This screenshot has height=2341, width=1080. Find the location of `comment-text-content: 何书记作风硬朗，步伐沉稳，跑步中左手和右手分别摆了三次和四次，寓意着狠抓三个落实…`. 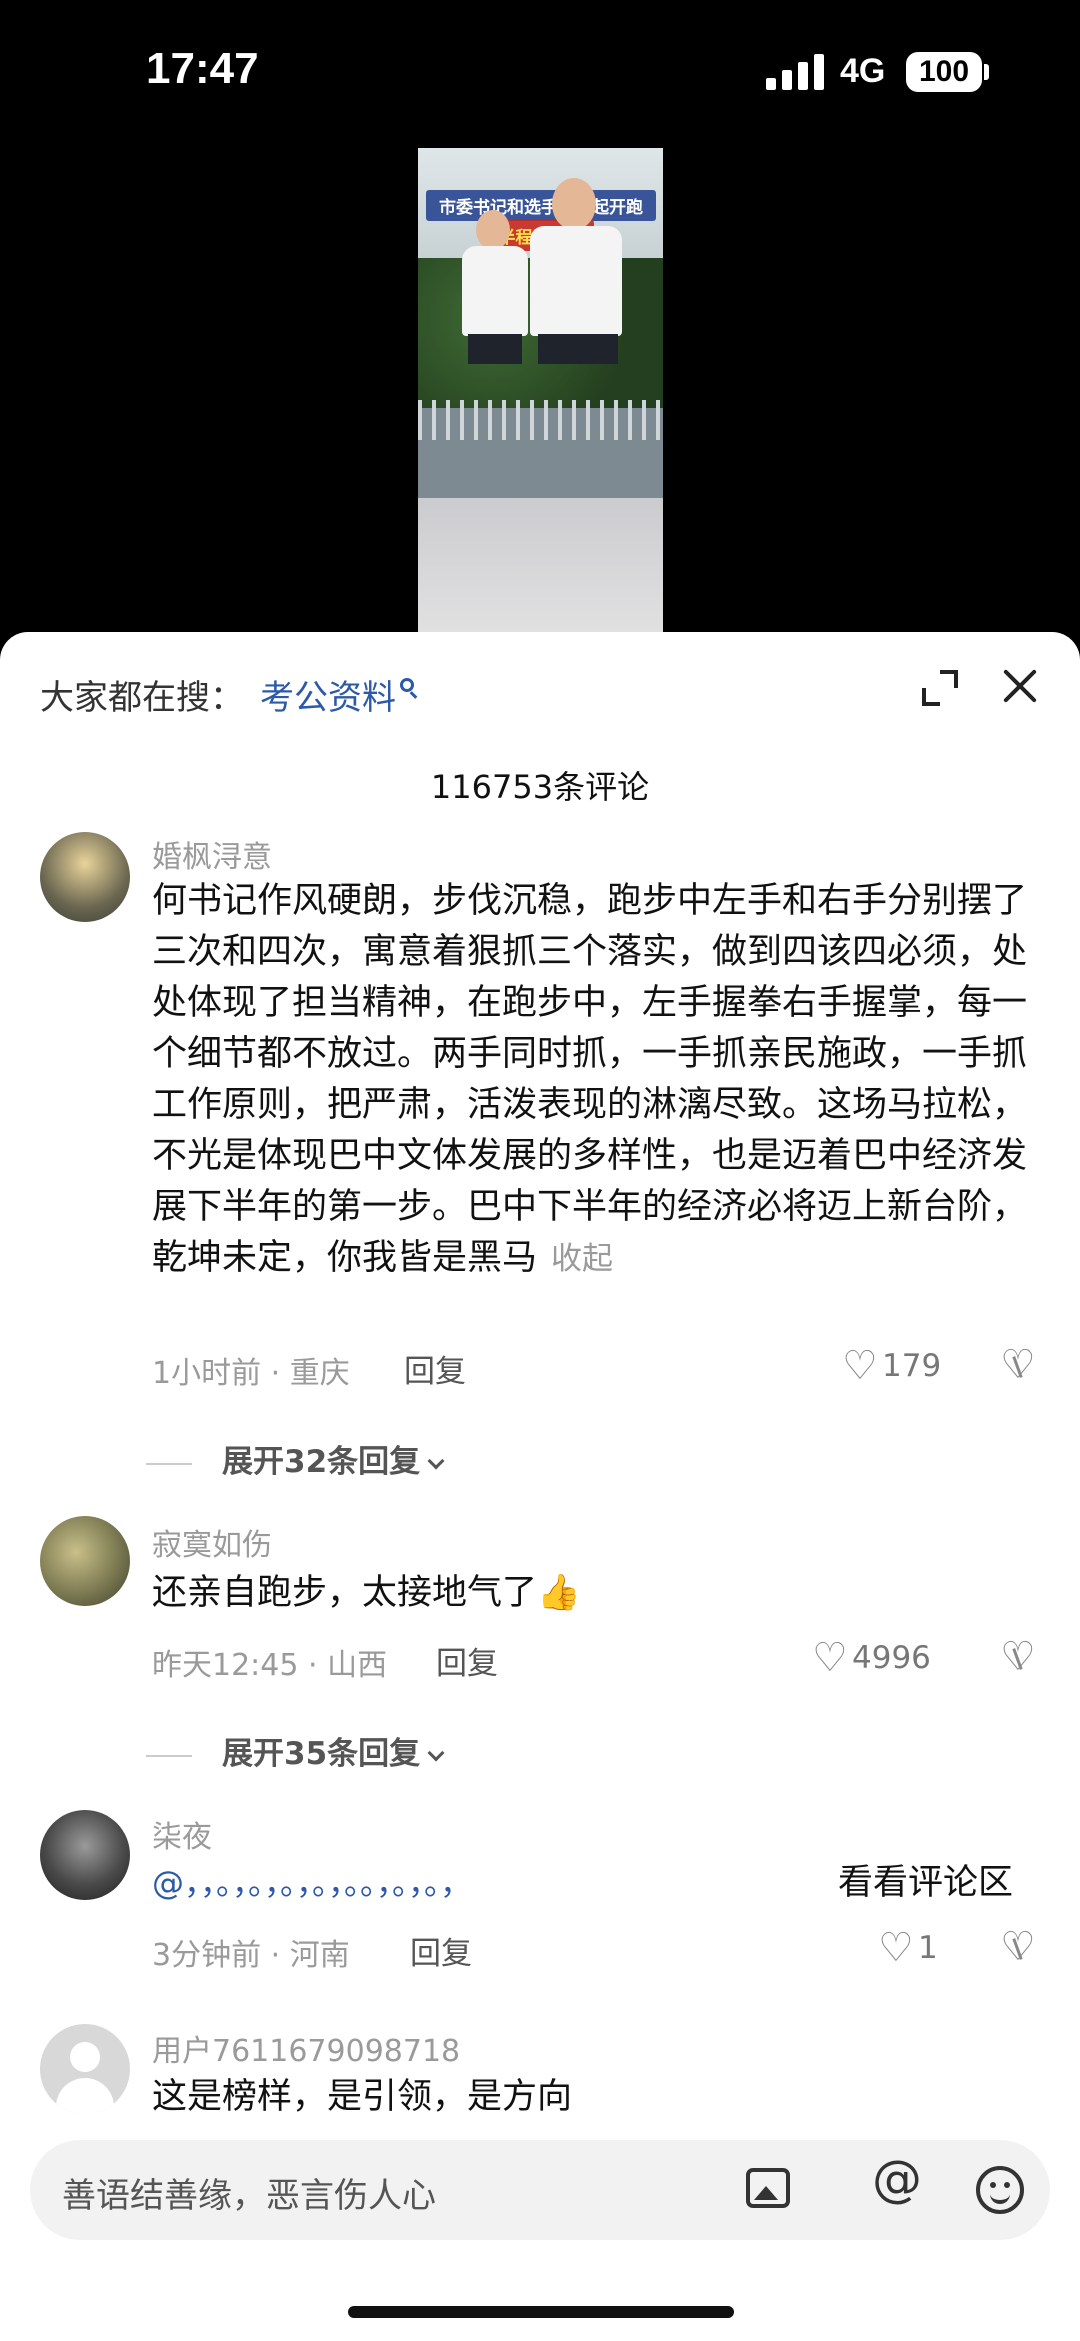

comment-text-content: 何书记作风硬朗，步伐沉稳，跑步中左手和右手分别摆了三次和四次，寓意着狠抓三个落实… is located at coordinates (590, 1079).